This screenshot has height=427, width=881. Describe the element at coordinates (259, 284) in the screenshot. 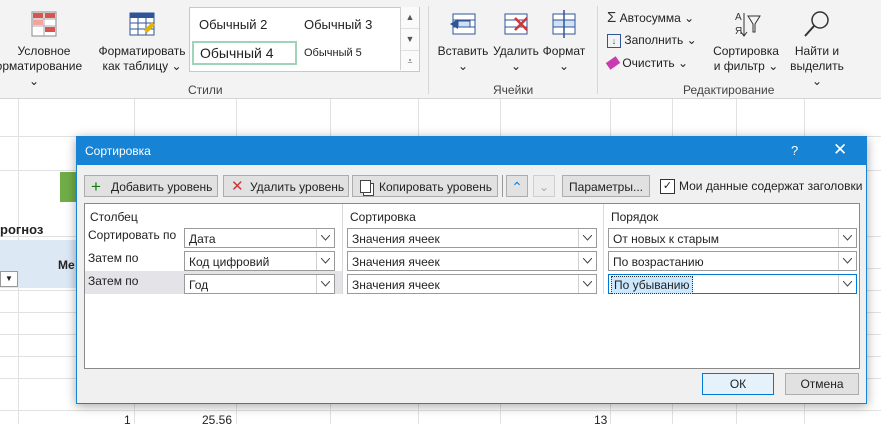

I see `column-combo: Год` at that location.